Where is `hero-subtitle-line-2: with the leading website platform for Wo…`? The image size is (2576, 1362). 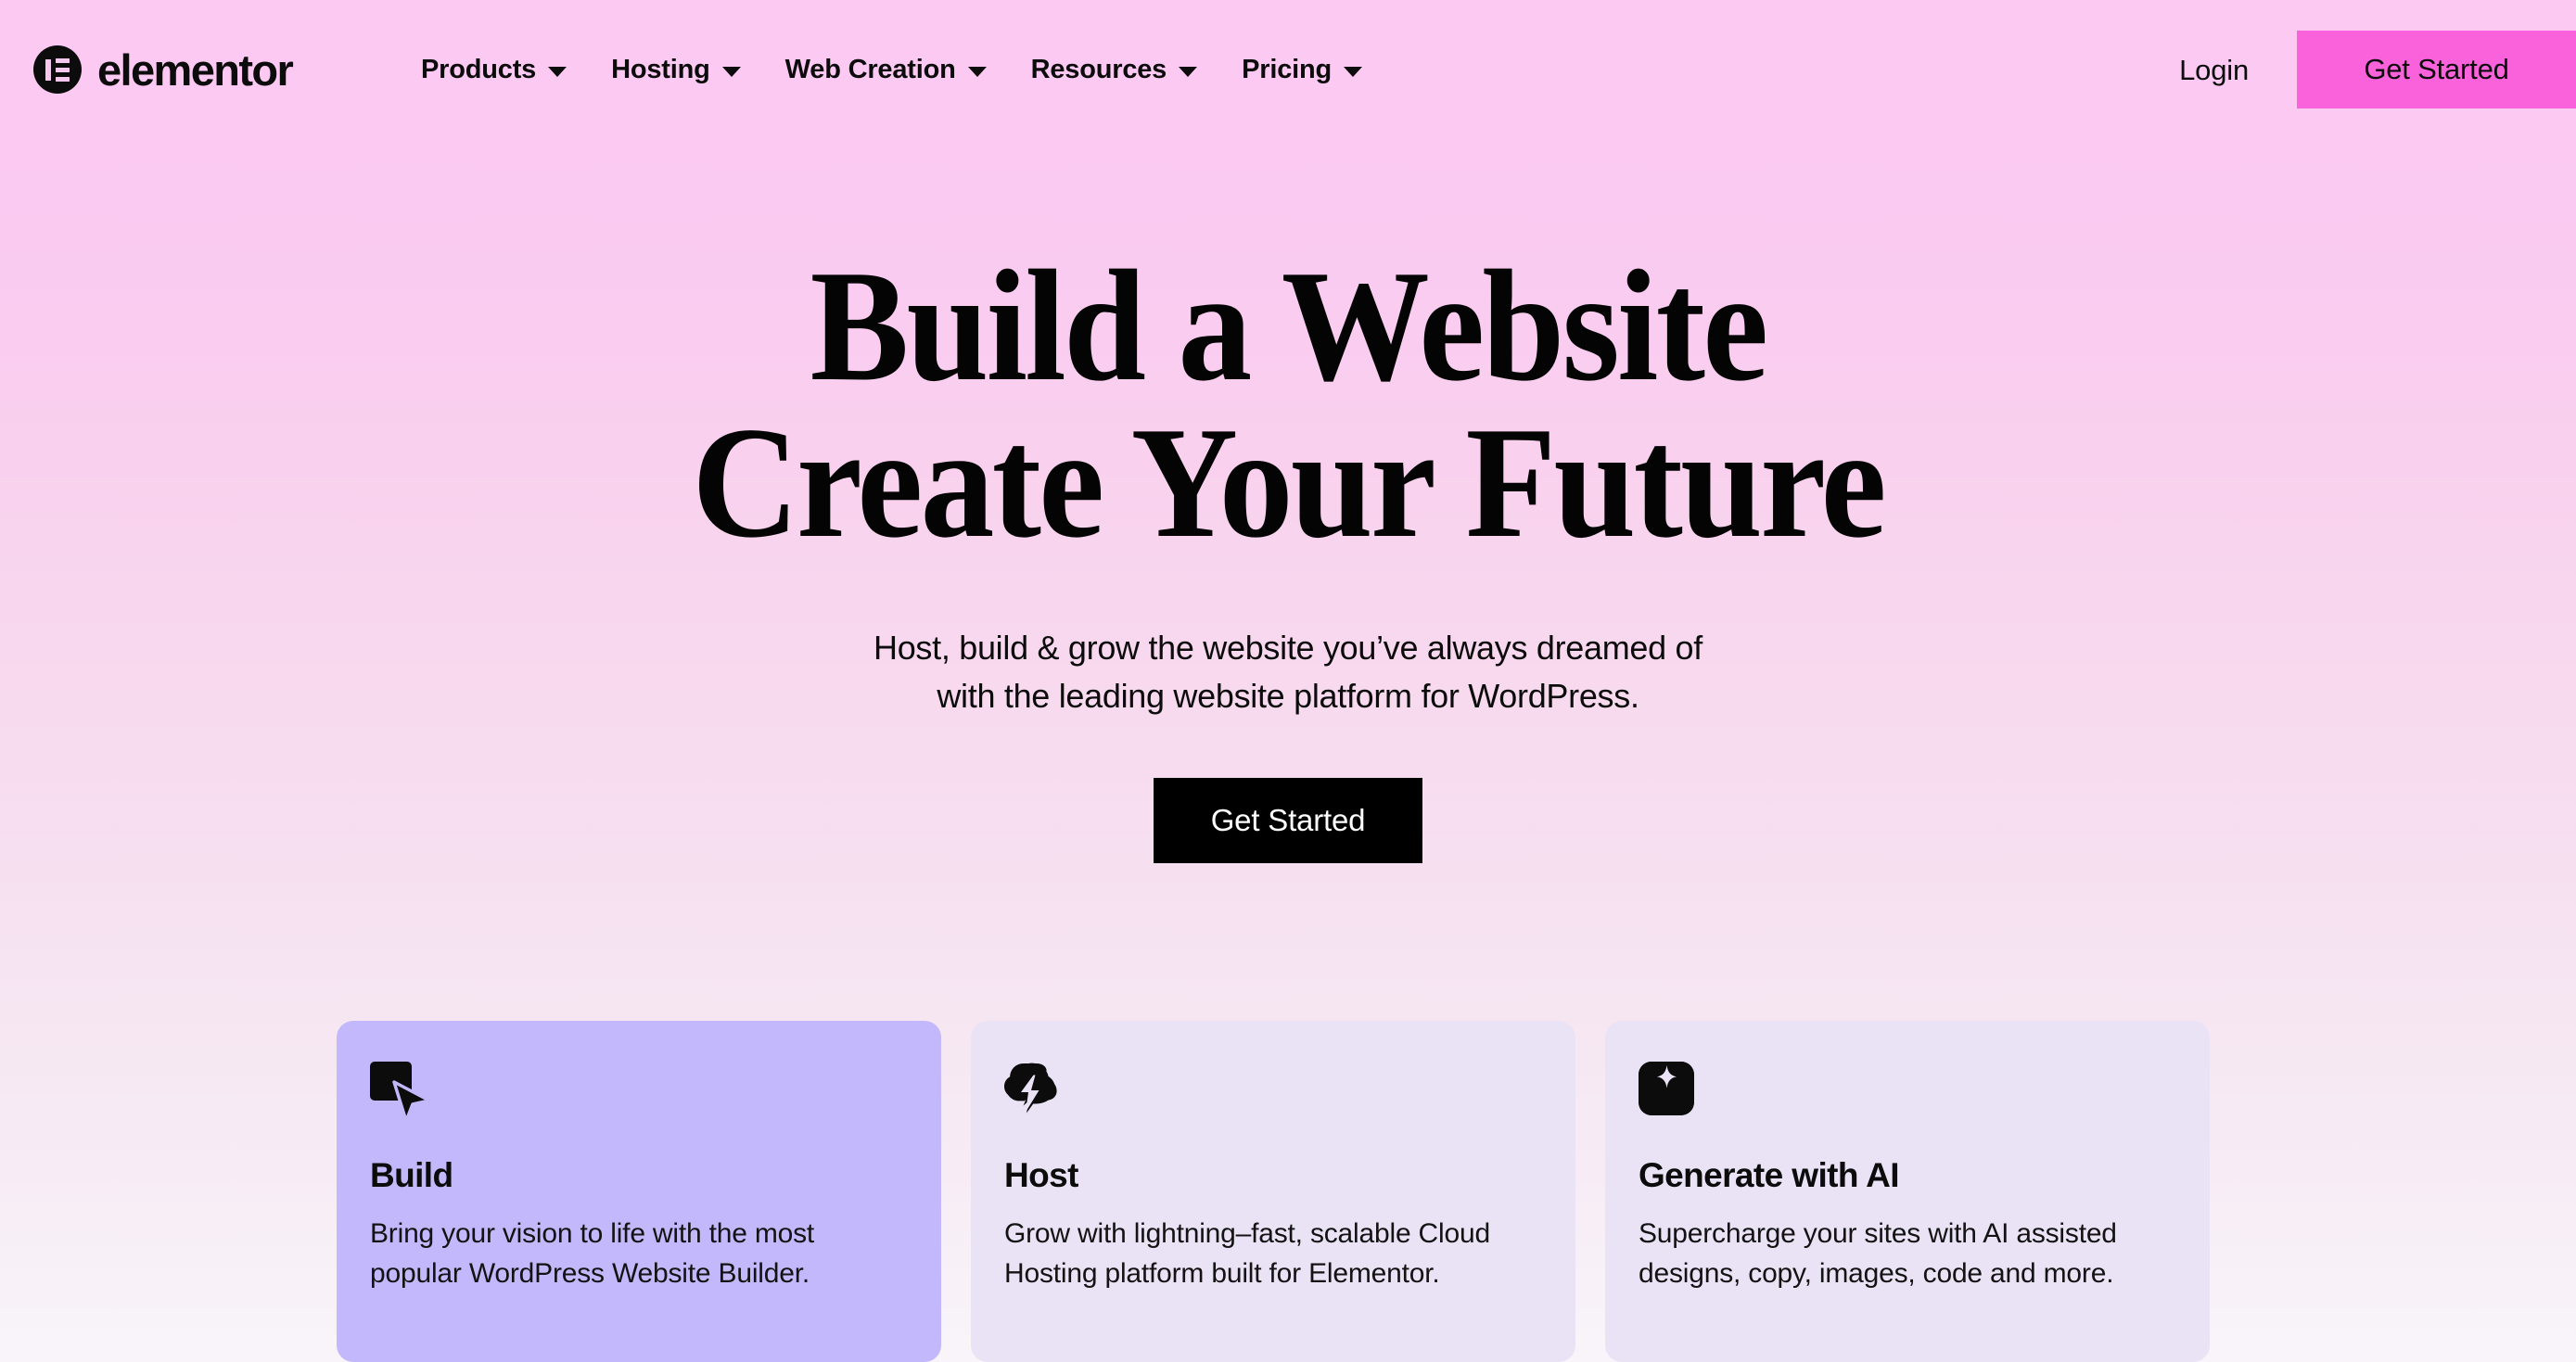 hero-subtitle-line-2: with the leading website platform for Wo… is located at coordinates (1288, 696).